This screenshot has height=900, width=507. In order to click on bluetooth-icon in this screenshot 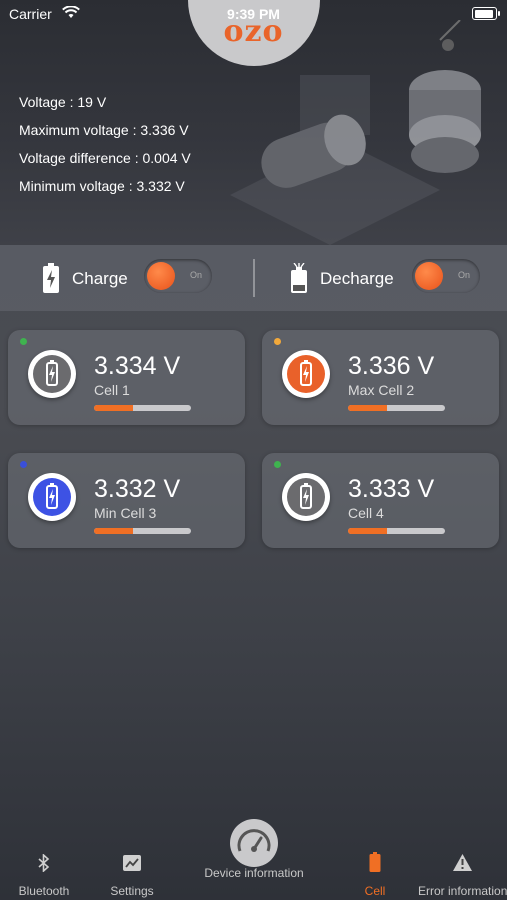, I will do `click(44, 863)`.